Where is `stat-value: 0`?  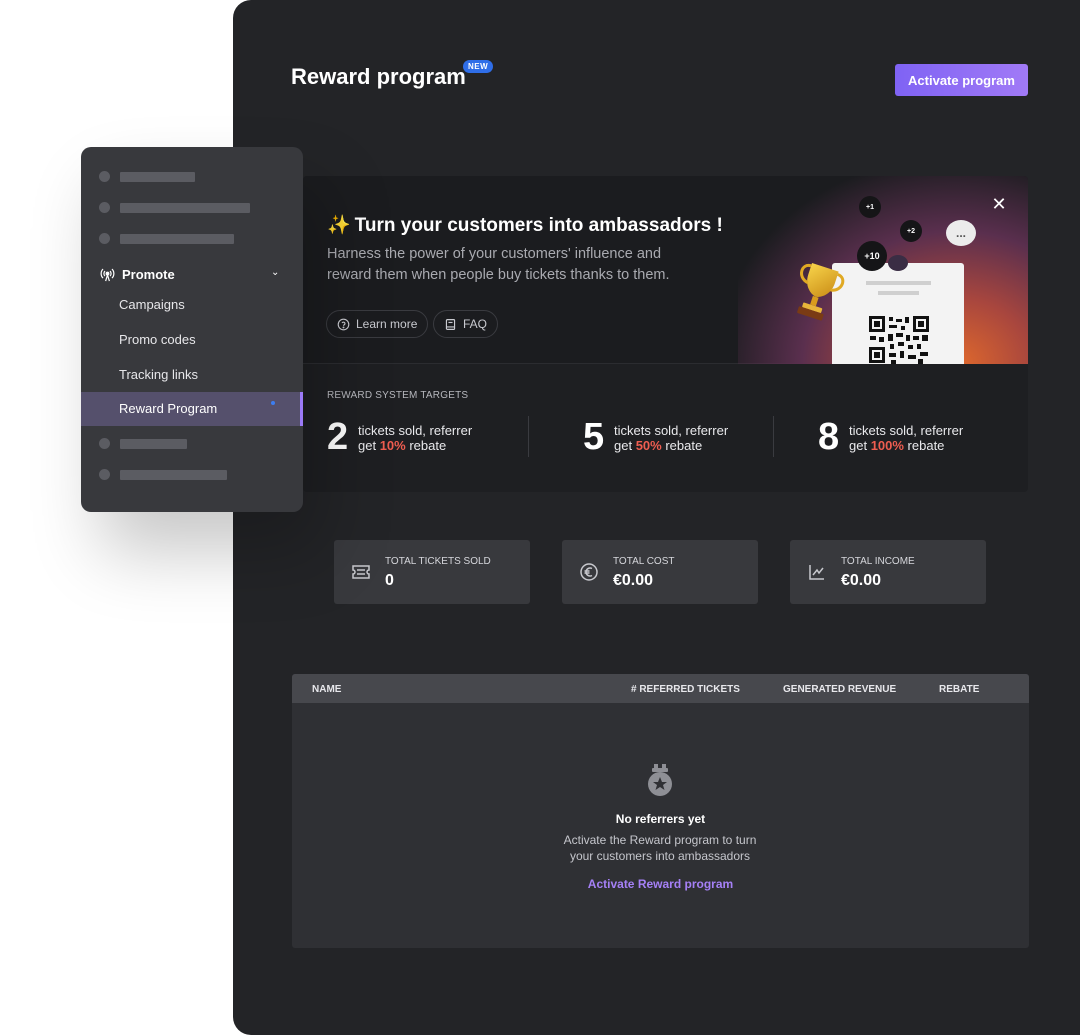
stat-value: 0 is located at coordinates (389, 580).